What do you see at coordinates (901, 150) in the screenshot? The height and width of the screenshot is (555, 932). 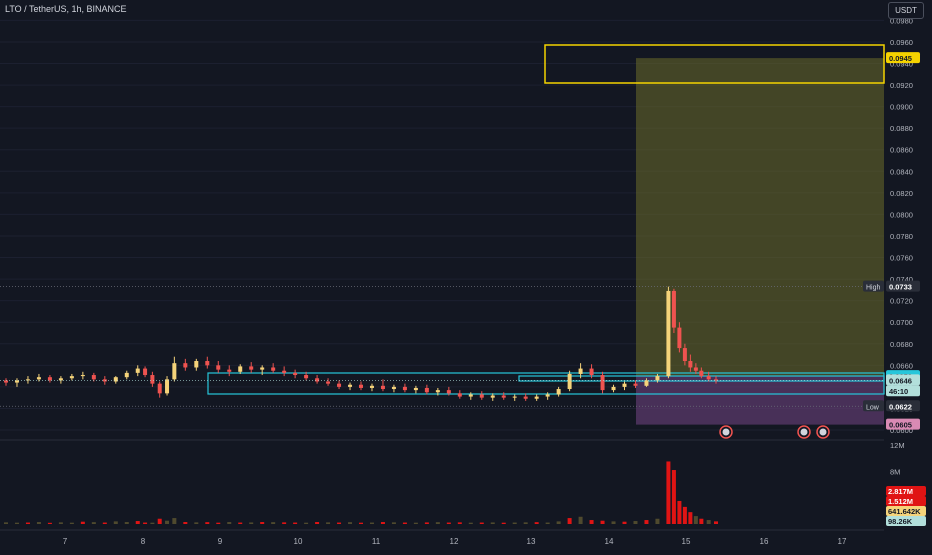 I see `price-tick-label: 0.0860` at bounding box center [901, 150].